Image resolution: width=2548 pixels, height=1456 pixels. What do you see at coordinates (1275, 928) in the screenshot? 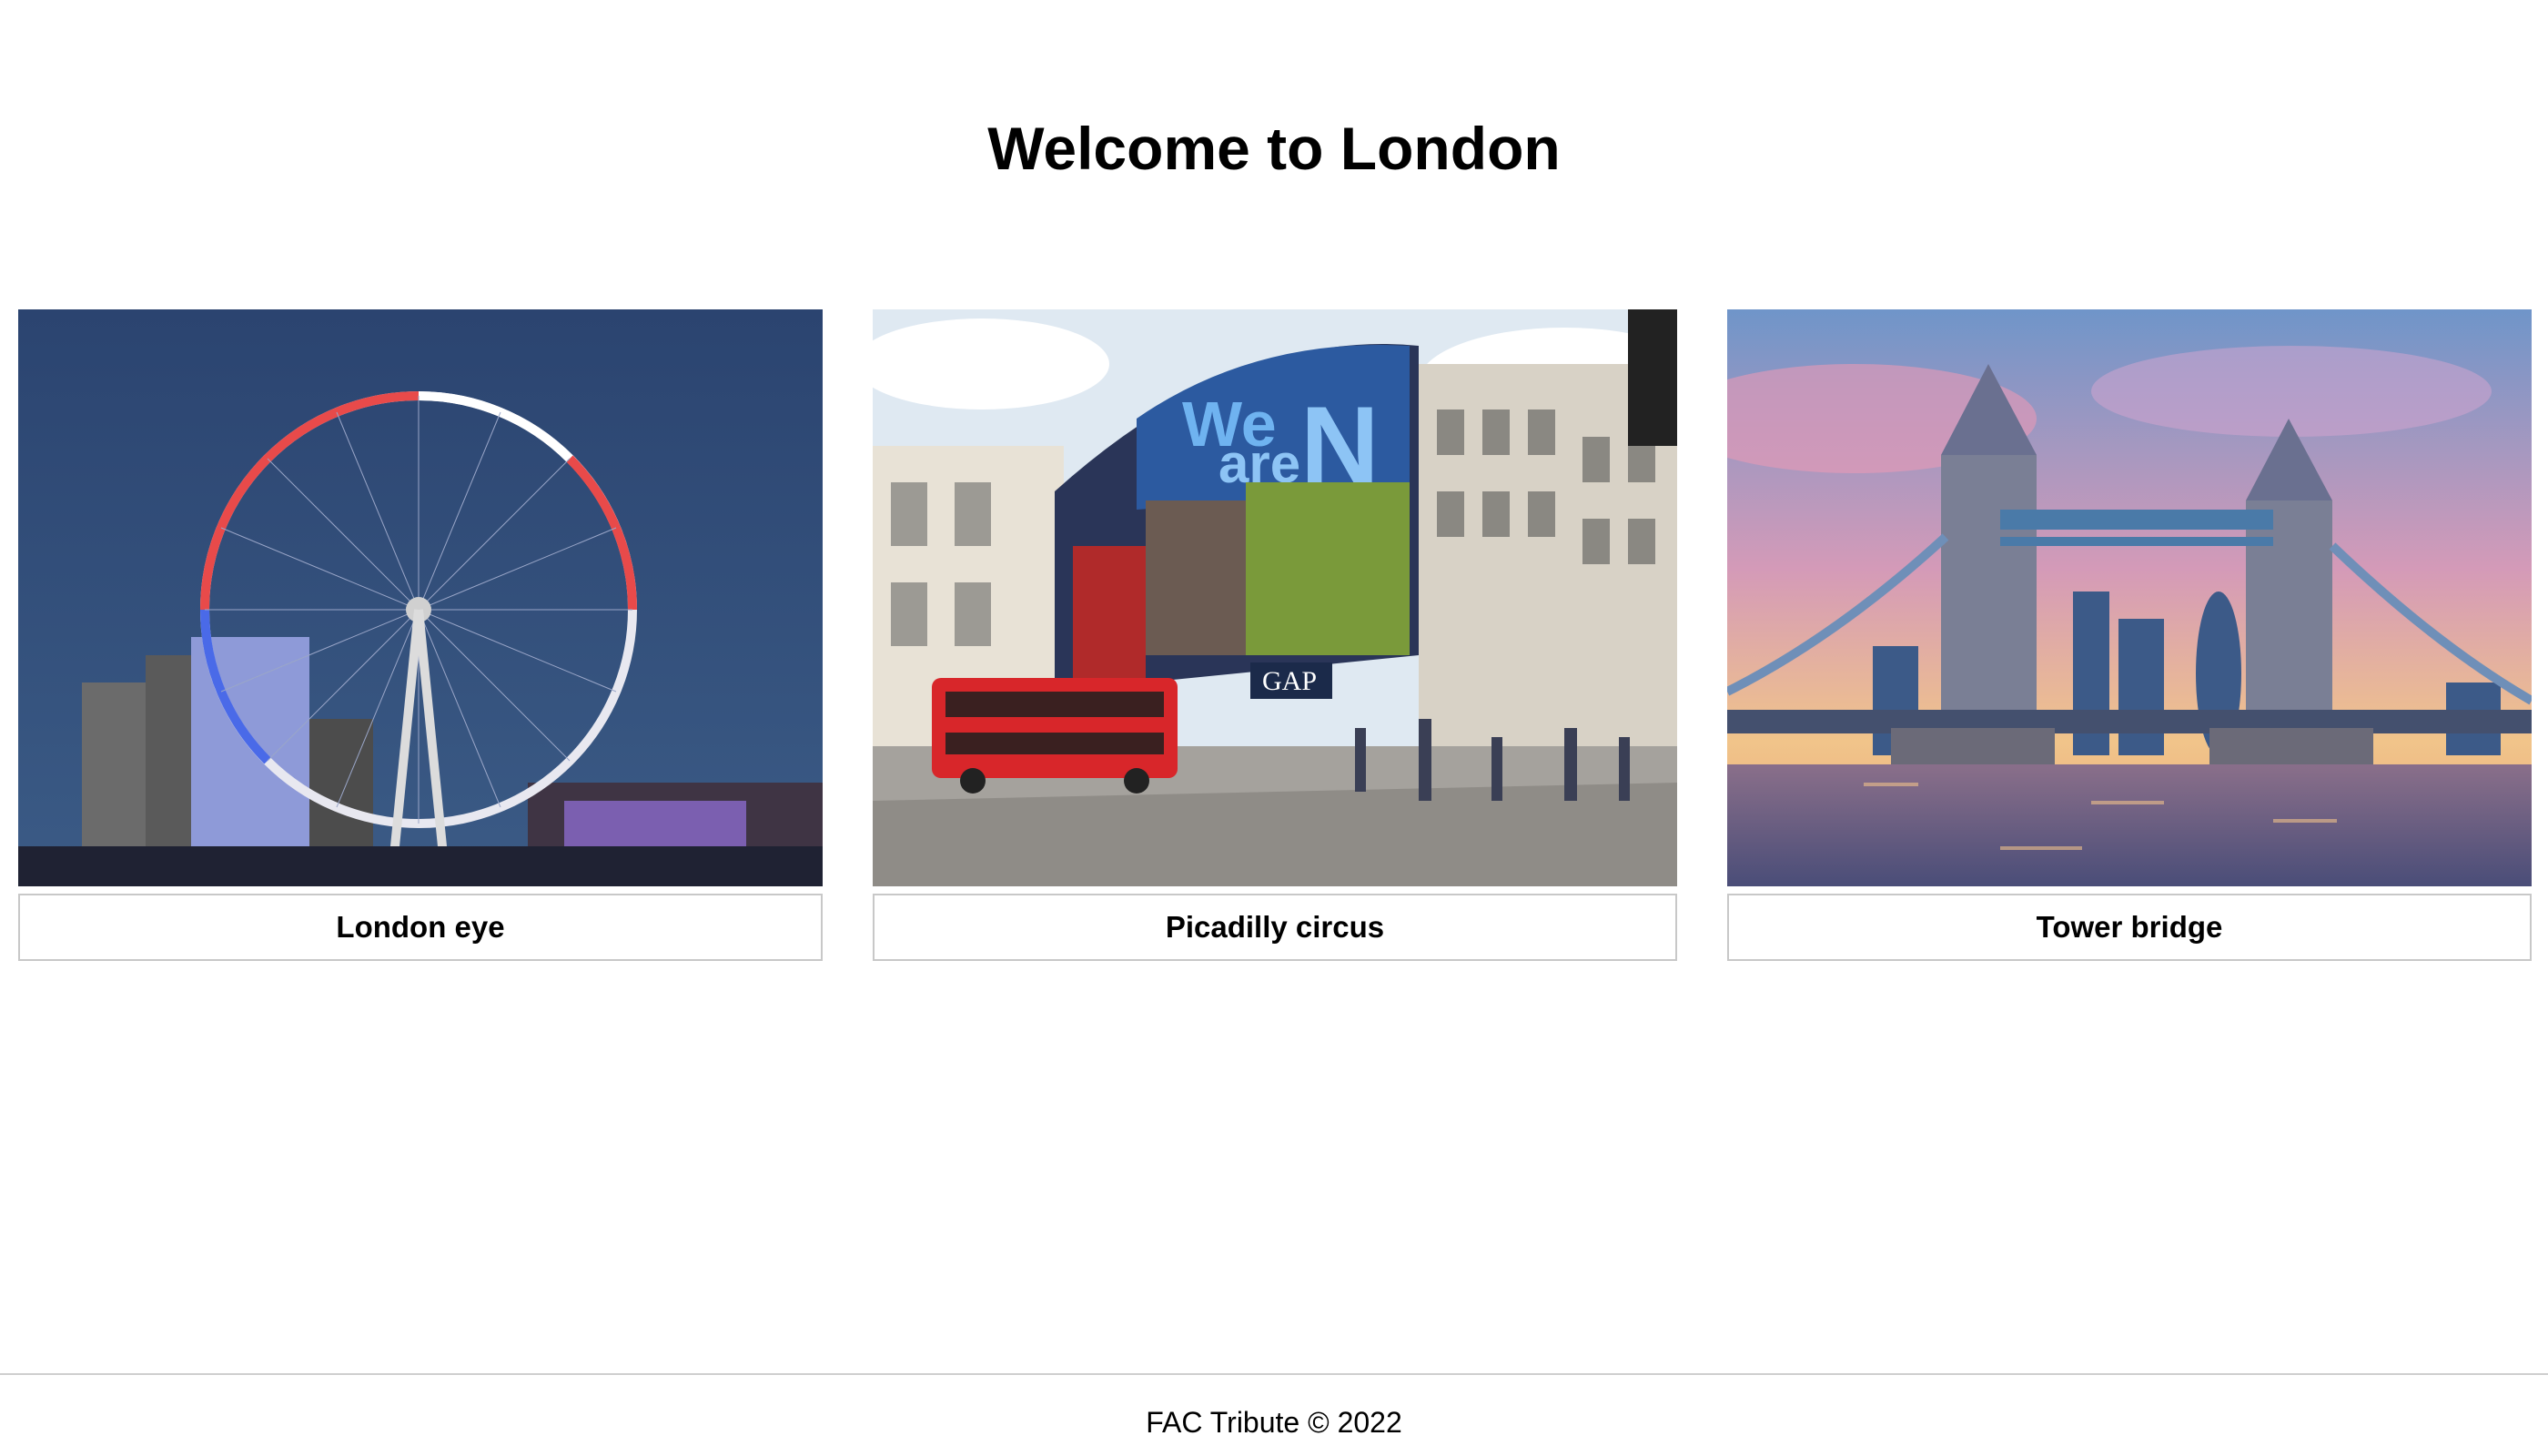
I see `card-caption: Picadilly circus` at bounding box center [1275, 928].